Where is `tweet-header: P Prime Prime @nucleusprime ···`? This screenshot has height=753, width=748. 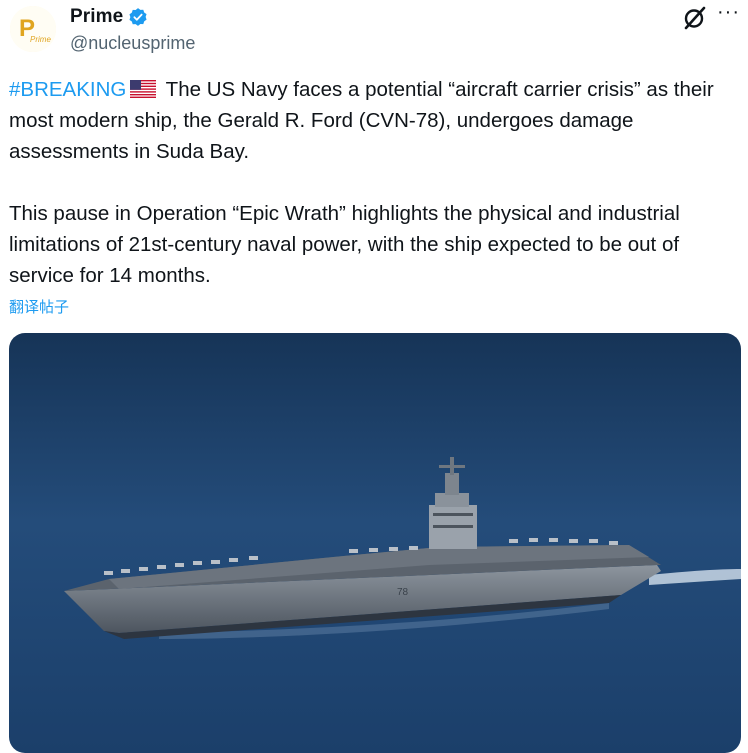
tweet-header: P Prime Prime @nucleusprime ··· is located at coordinates (374, 35).